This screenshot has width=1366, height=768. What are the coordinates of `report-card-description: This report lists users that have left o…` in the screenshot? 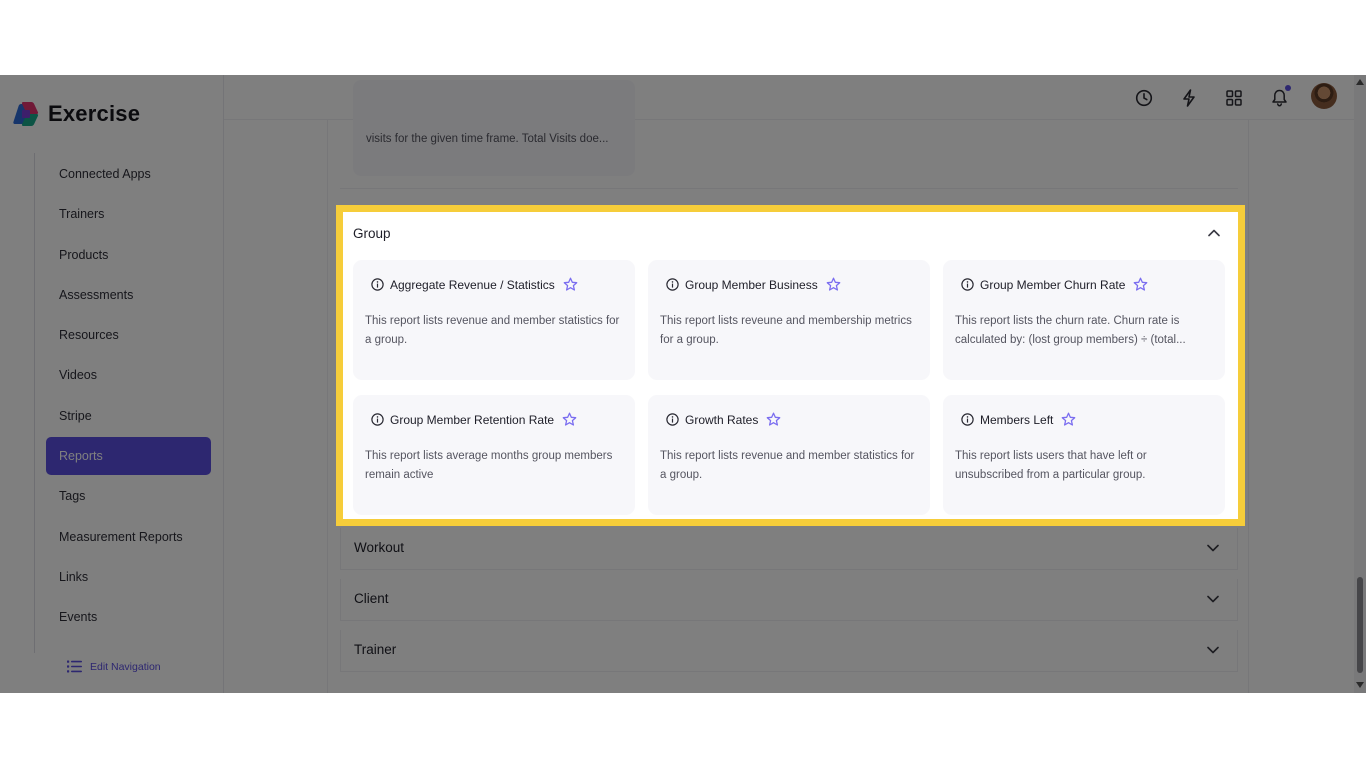 It's located at (1051, 465).